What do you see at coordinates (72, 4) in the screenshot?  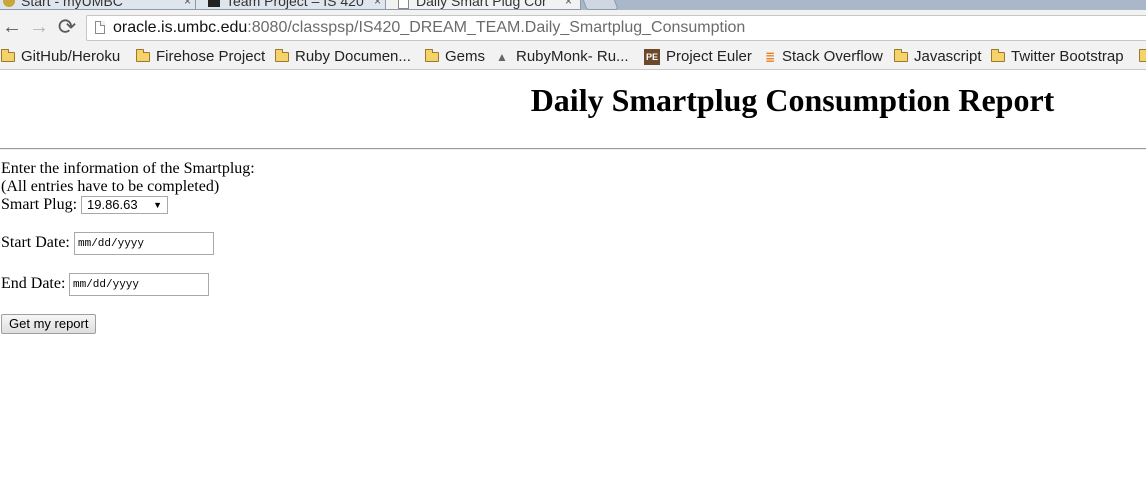 I see `tab-title: Start - myUMBC` at bounding box center [72, 4].